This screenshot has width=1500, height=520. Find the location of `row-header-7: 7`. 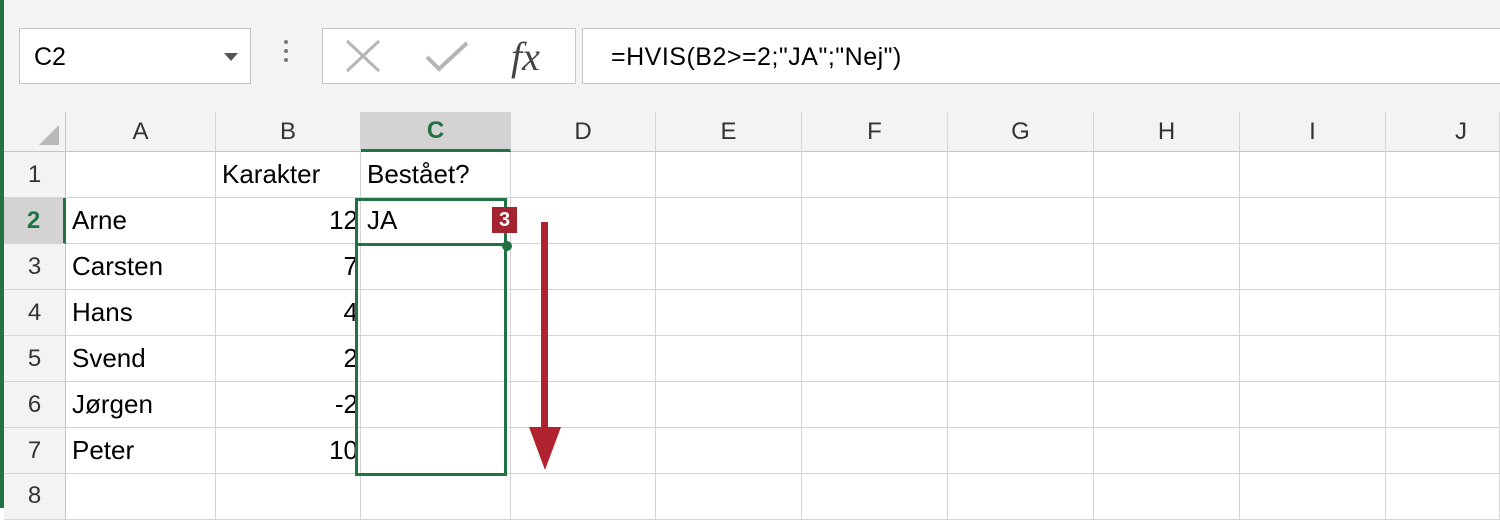

row-header-7: 7 is located at coordinates (35, 451).